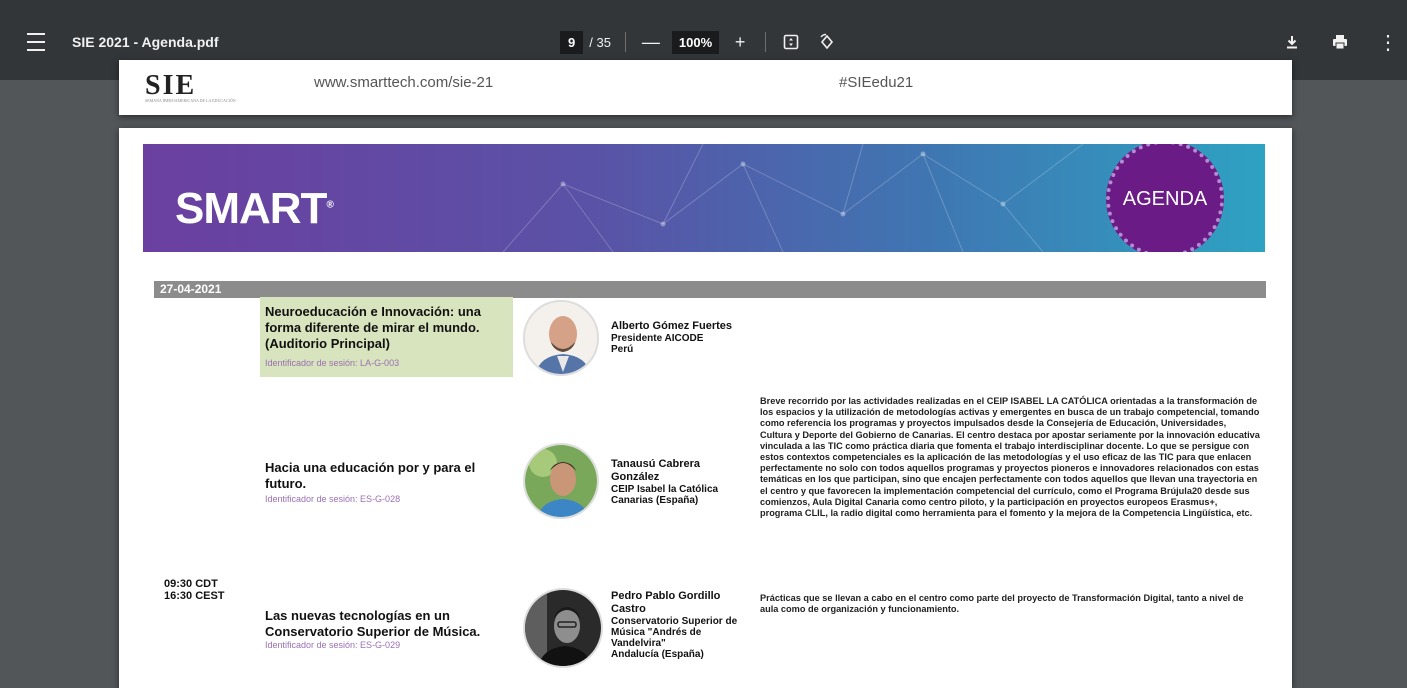  Describe the element at coordinates (657, 338) in the screenshot. I see `speaker-role: Presidente AICODE` at that location.